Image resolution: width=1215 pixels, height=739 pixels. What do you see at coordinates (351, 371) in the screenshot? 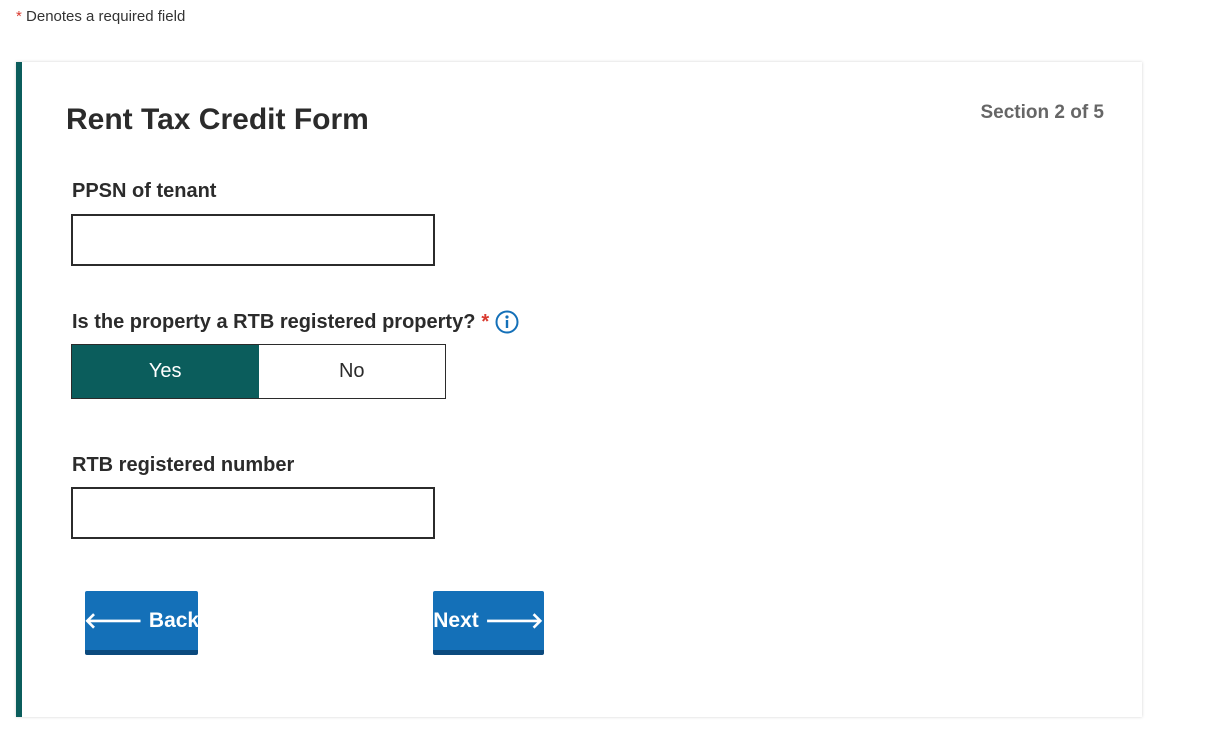
I see `toggle-option-no: No` at bounding box center [351, 371].